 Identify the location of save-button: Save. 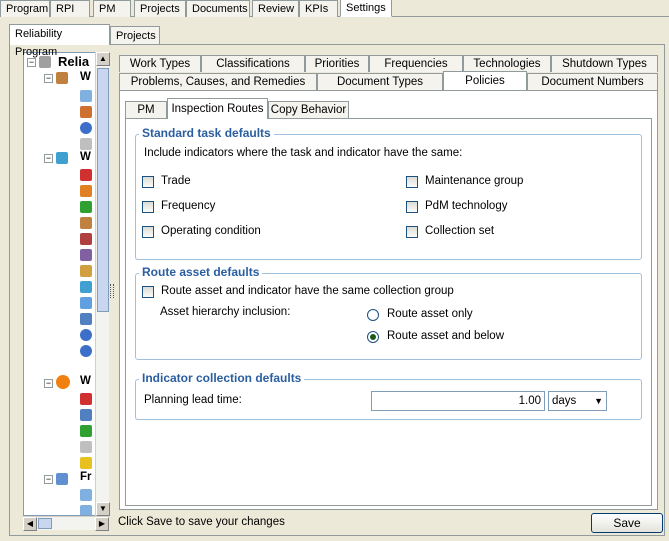
(627, 523).